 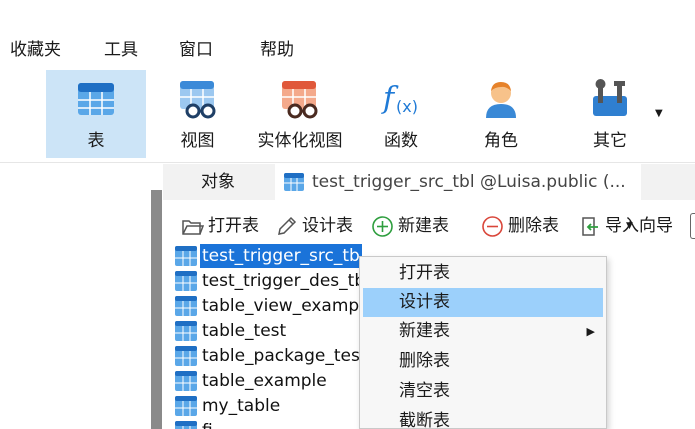 What do you see at coordinates (281, 306) in the screenshot?
I see `table-name: table_view_examp` at bounding box center [281, 306].